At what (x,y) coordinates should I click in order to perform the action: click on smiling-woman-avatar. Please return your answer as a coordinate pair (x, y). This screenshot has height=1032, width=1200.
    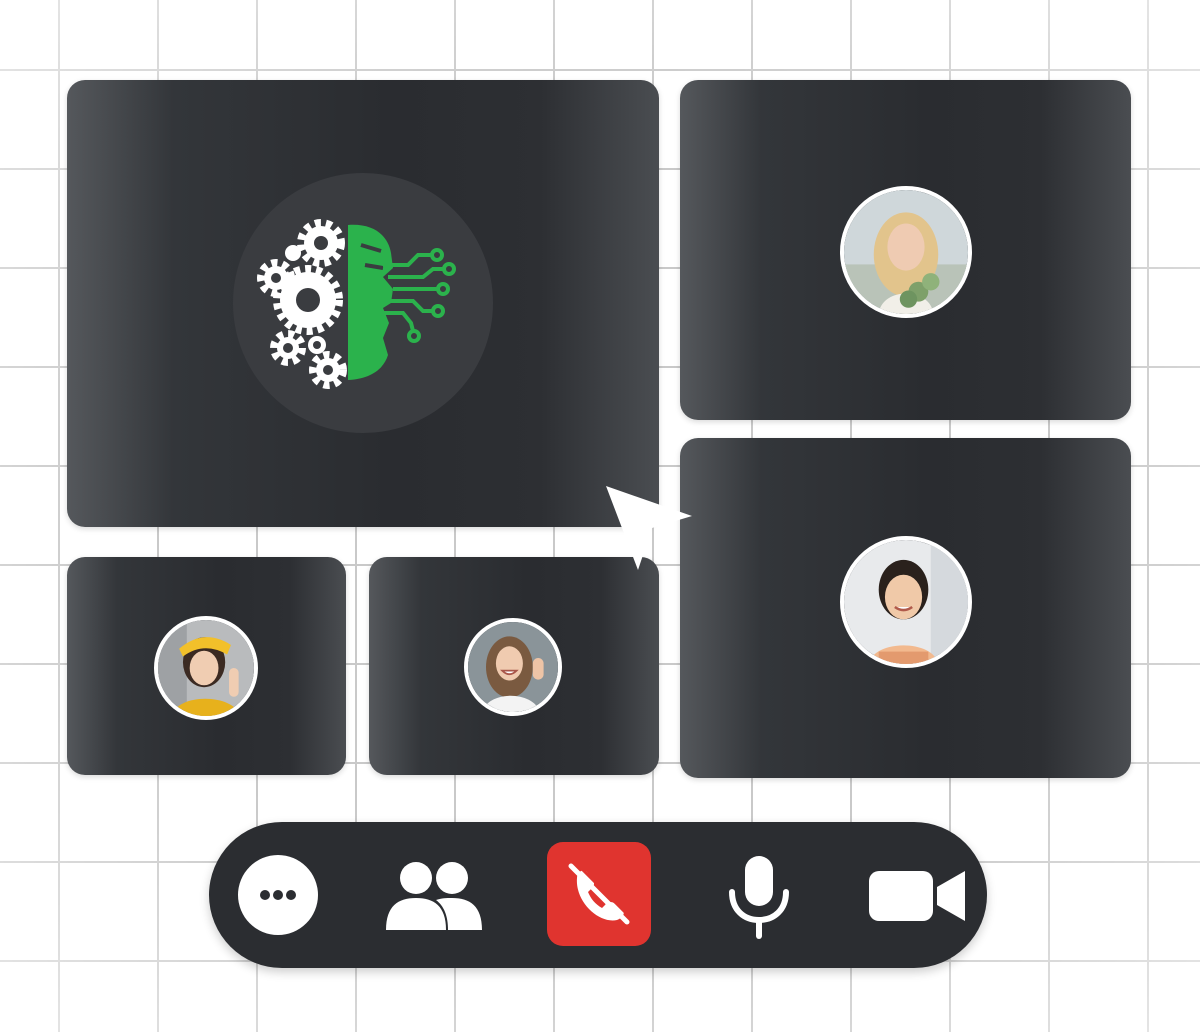
    Looking at the image, I should click on (906, 602).